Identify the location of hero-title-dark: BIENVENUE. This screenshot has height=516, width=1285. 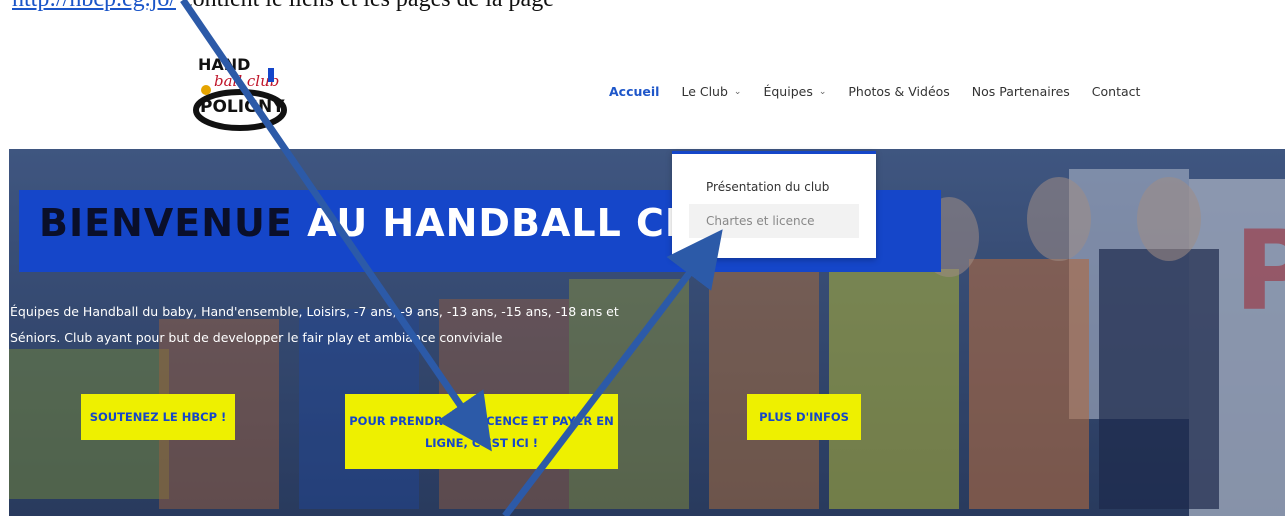
(166, 223).